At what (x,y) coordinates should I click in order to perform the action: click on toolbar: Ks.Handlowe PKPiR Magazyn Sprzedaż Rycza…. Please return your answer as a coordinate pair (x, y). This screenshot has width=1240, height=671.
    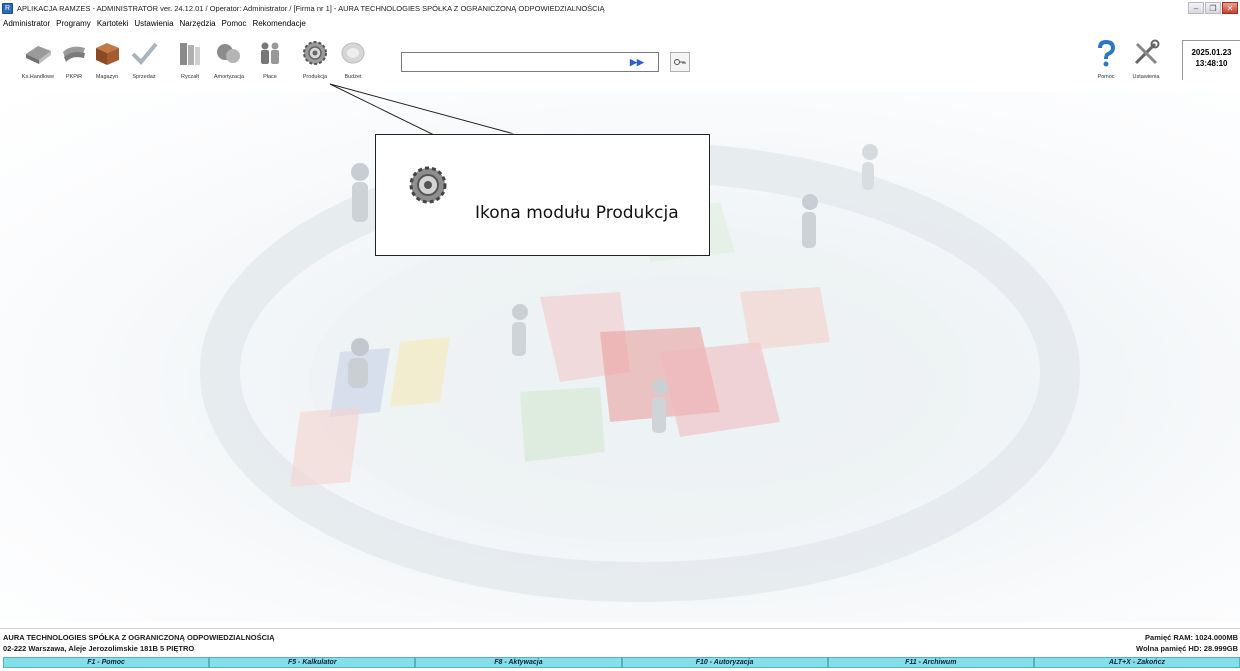
    Looking at the image, I should click on (620, 61).